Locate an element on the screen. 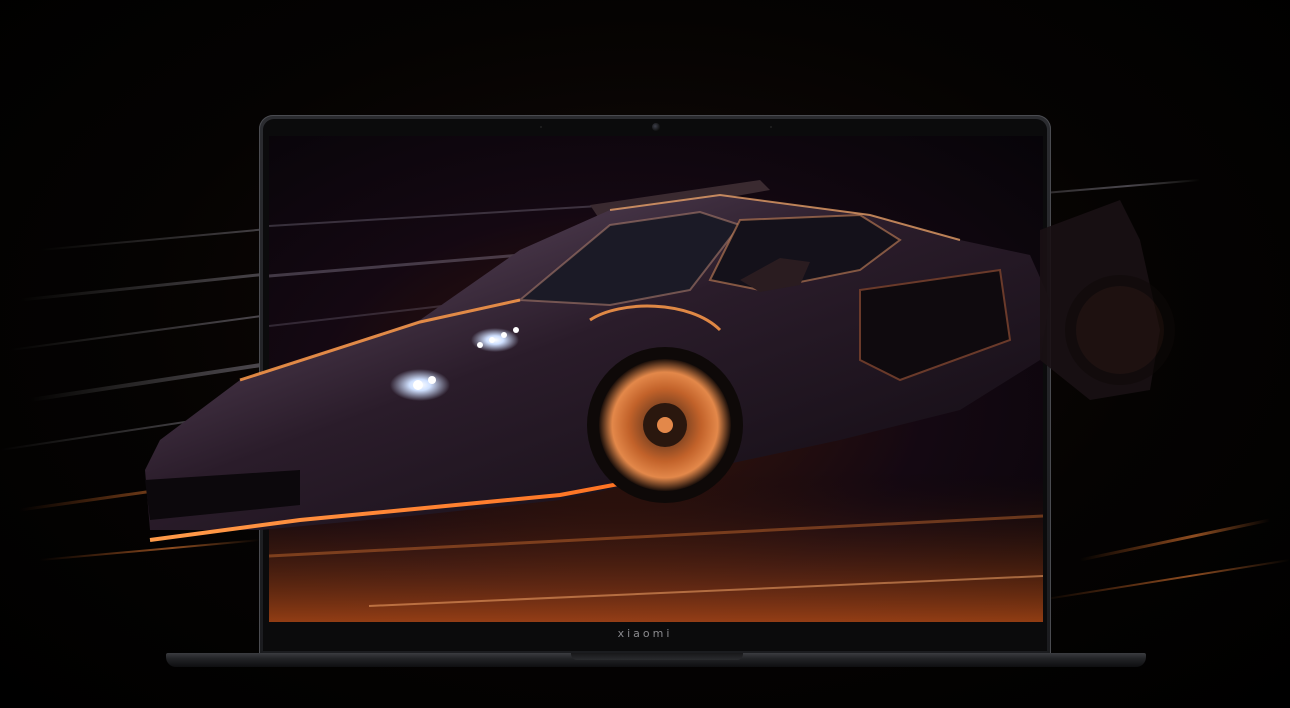 This screenshot has height=708, width=1290. front-wheel is located at coordinates (665, 425).